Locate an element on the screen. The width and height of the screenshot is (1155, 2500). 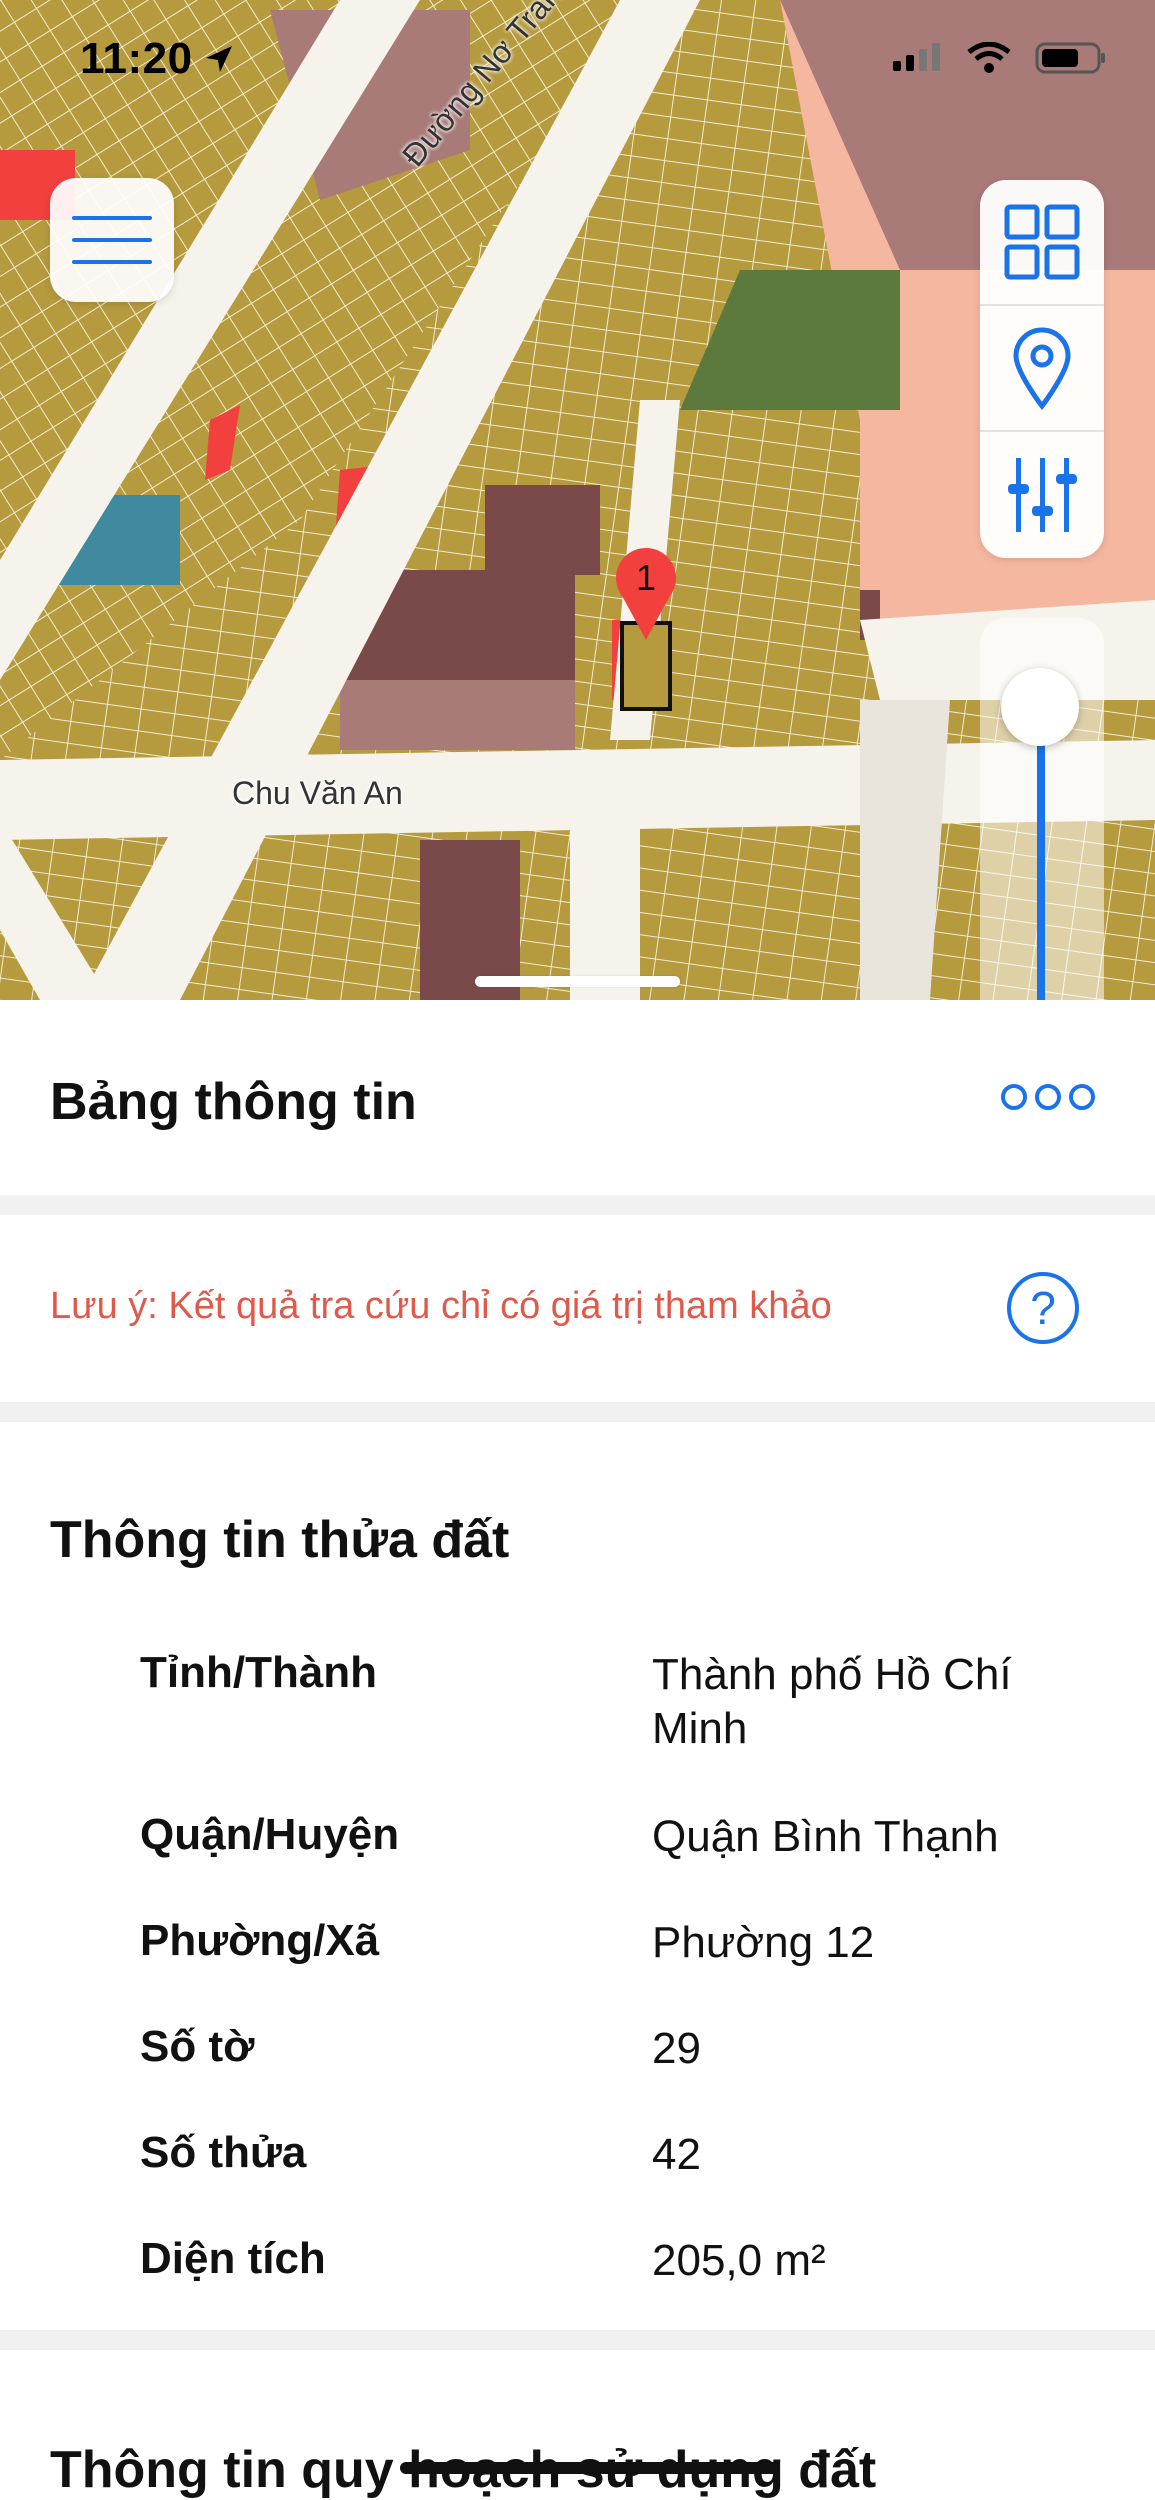
grid-layers-icon is located at coordinates (1042, 242).